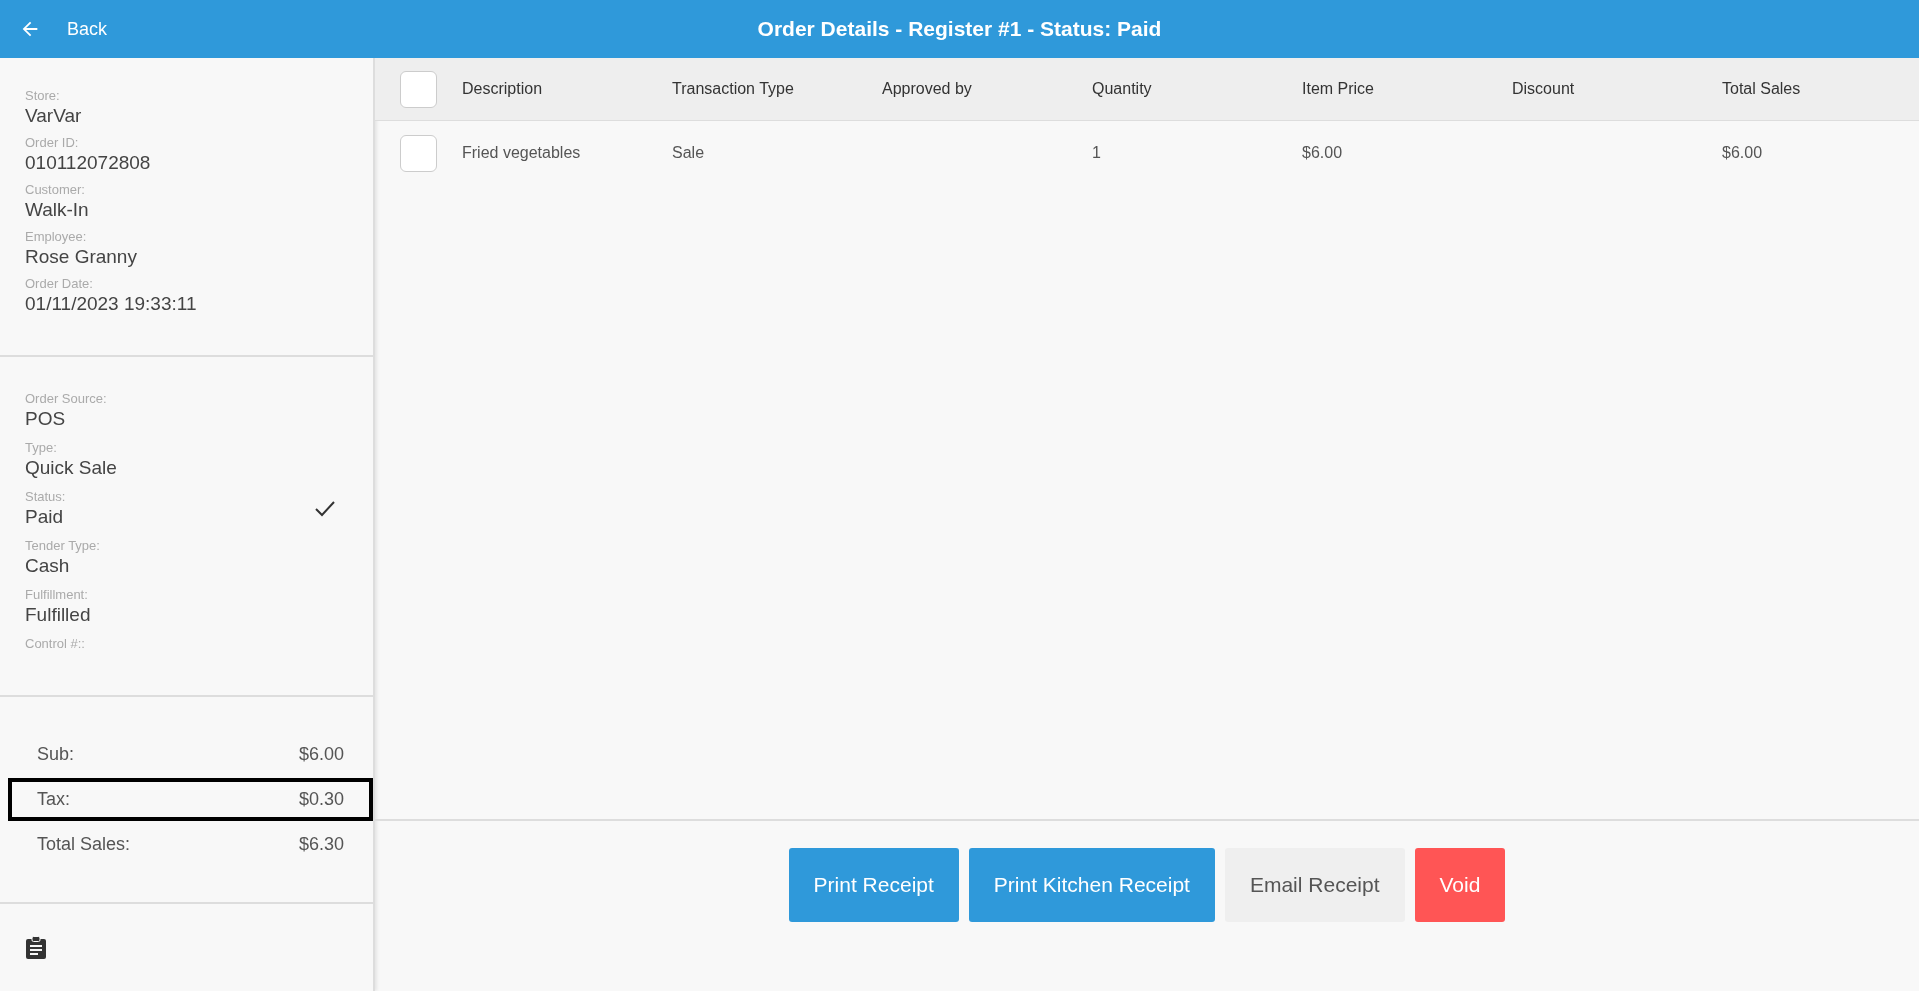  What do you see at coordinates (1122, 89) in the screenshot?
I see `column-header: Quantity` at bounding box center [1122, 89].